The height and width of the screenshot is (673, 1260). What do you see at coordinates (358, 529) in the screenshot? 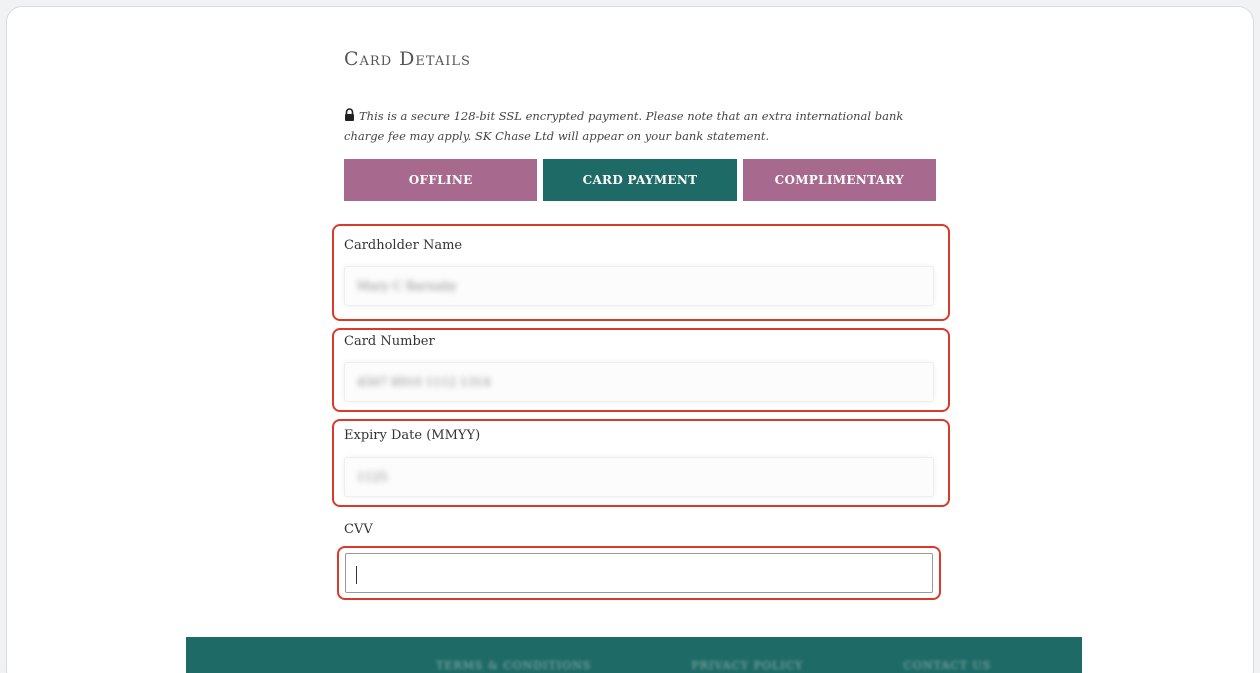
I see `cvv-label: CVV` at bounding box center [358, 529].